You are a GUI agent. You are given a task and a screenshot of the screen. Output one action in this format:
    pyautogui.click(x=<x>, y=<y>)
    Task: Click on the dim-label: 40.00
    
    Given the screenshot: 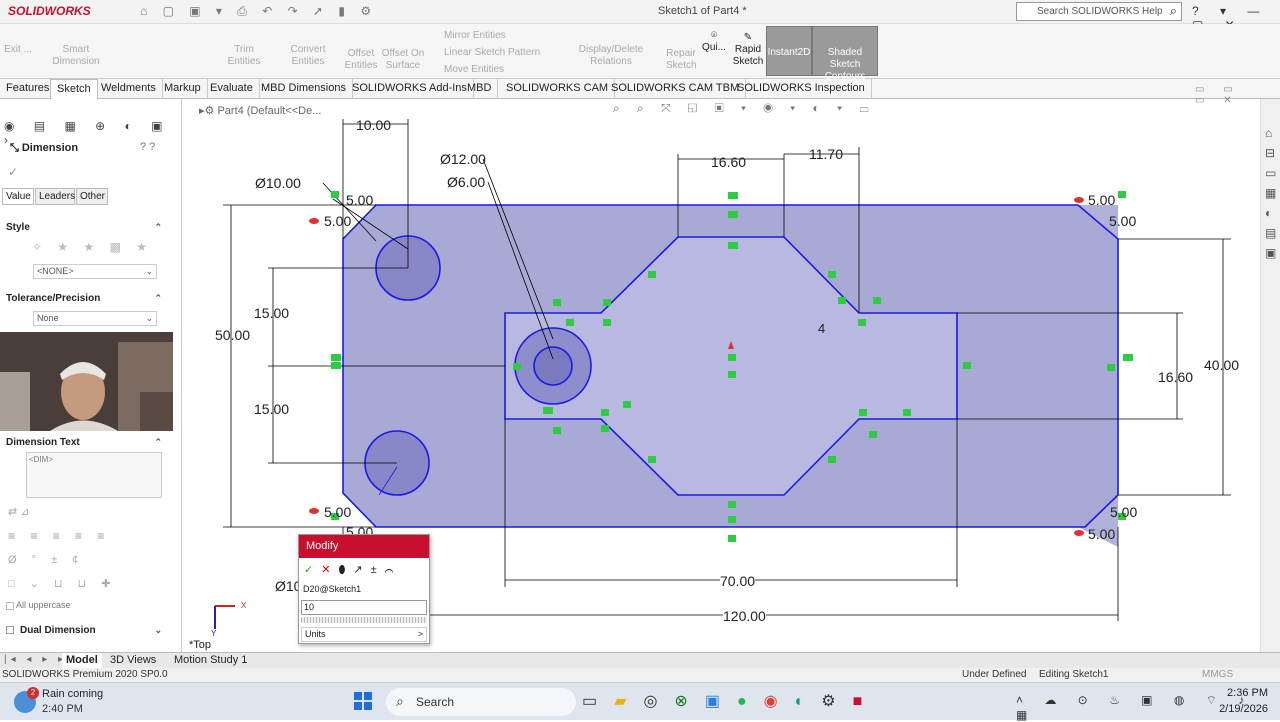 What is the action you would take?
    pyautogui.click(x=1221, y=365)
    